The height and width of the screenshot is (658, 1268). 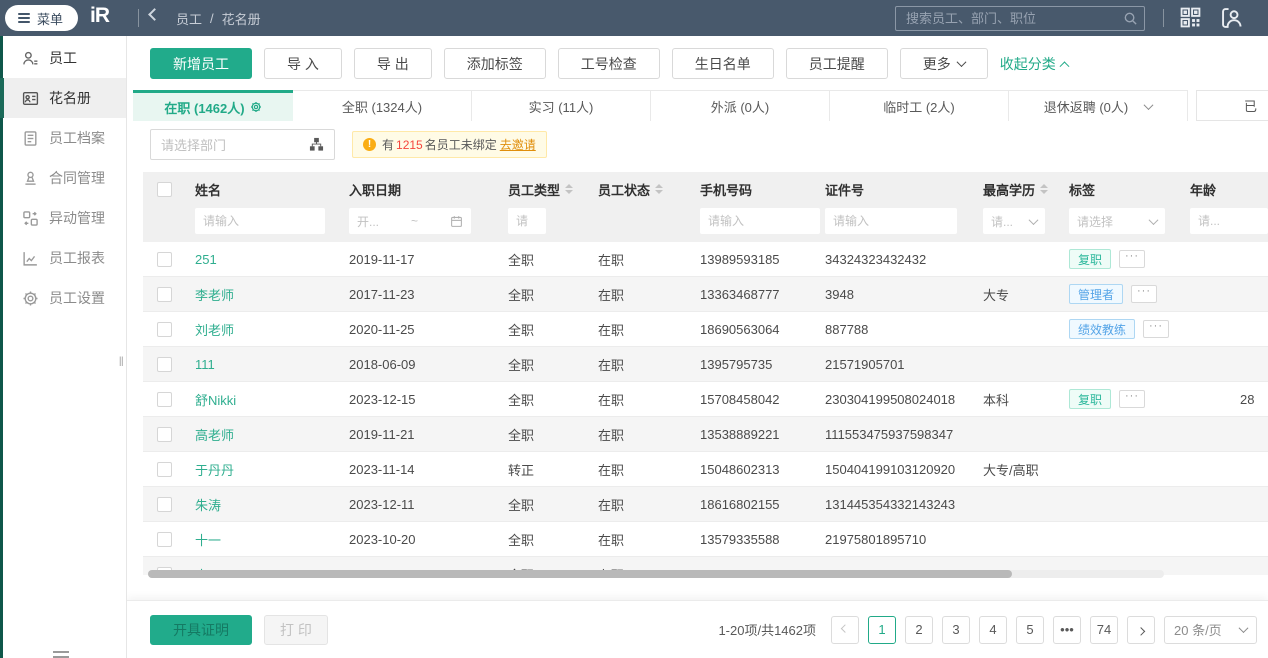 What do you see at coordinates (256, 107) in the screenshot?
I see `tab-gear-icon` at bounding box center [256, 107].